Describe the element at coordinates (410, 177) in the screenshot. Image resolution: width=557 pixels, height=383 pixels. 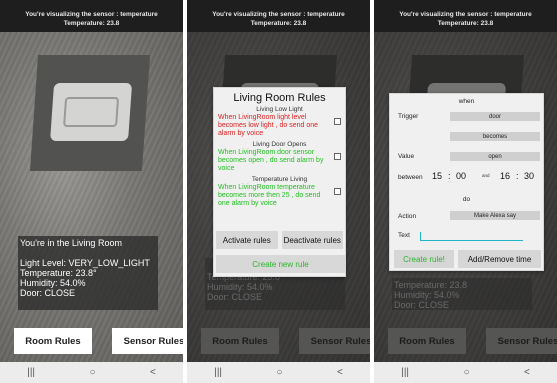
I see `between-label: between` at that location.